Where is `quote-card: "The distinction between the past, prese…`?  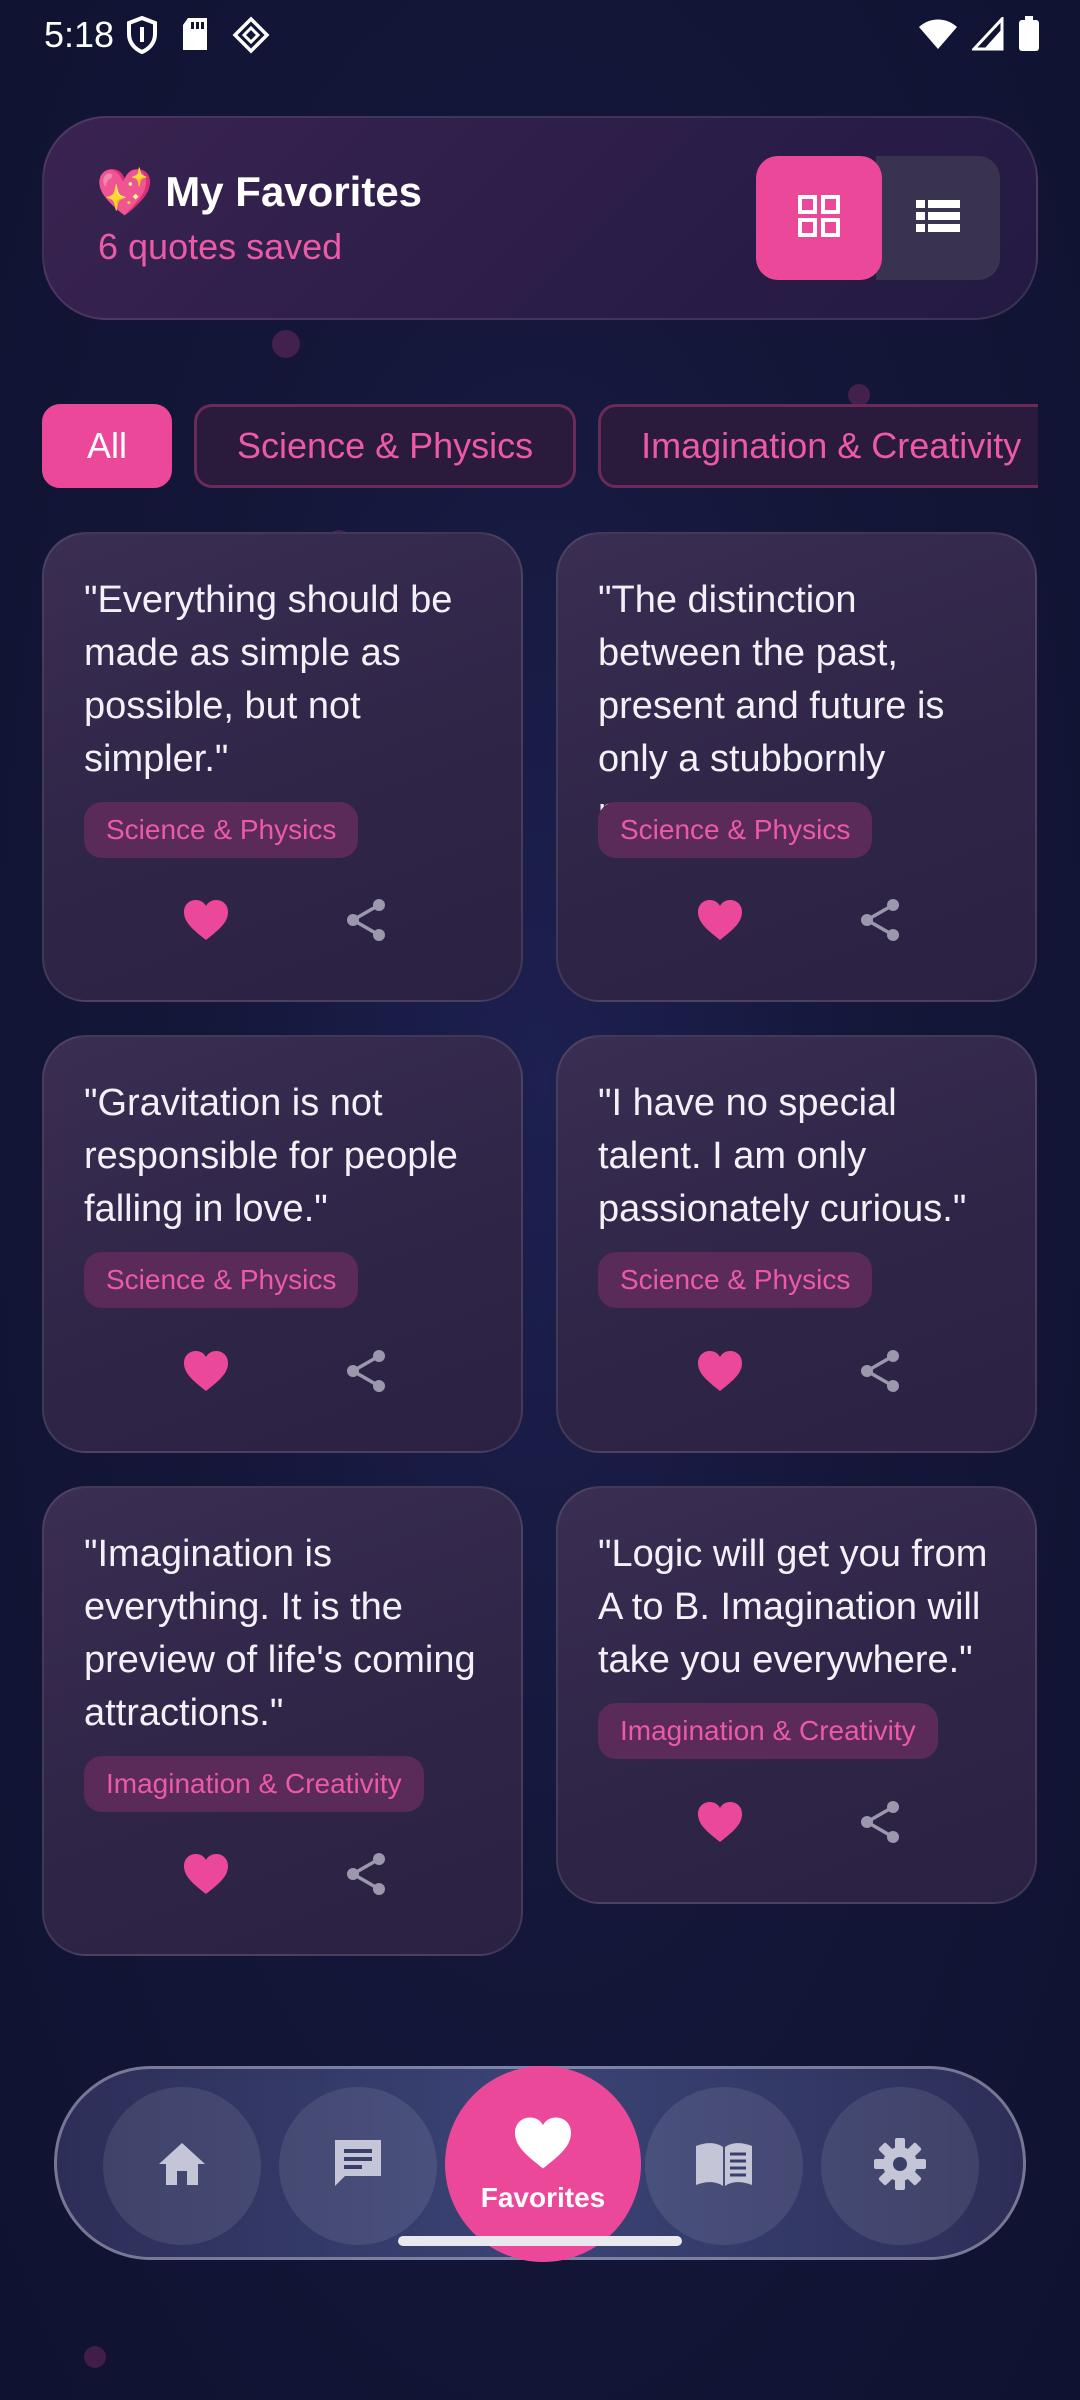 quote-card: "The distinction between the past, prese… is located at coordinates (796, 767).